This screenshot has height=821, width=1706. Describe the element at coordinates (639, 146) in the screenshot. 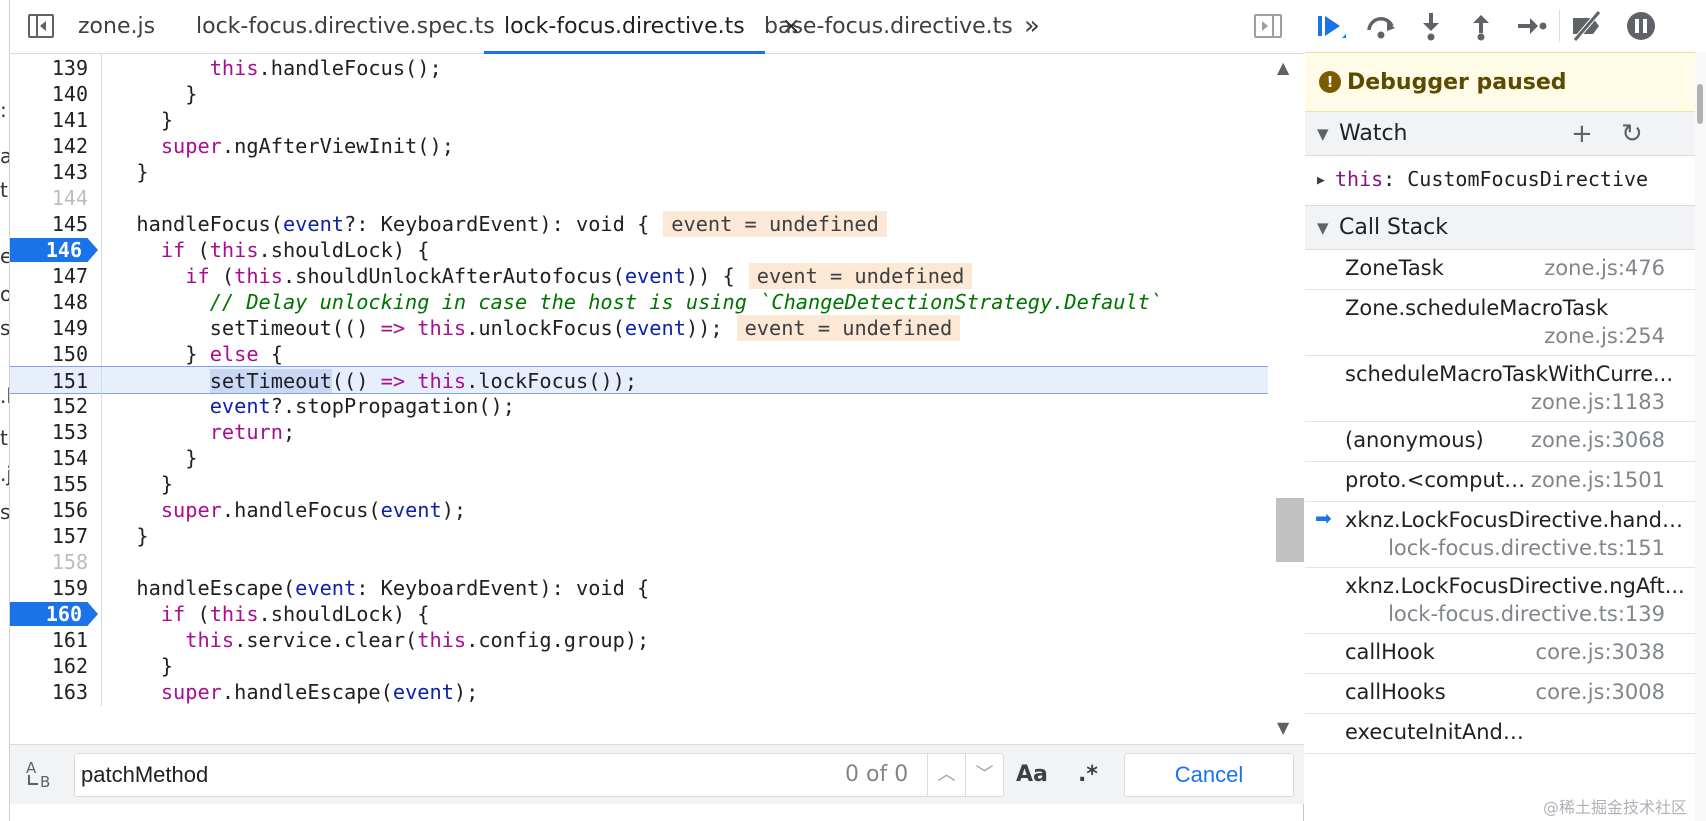

I see `code-line: 142 super.ngAfterViewInit();` at that location.